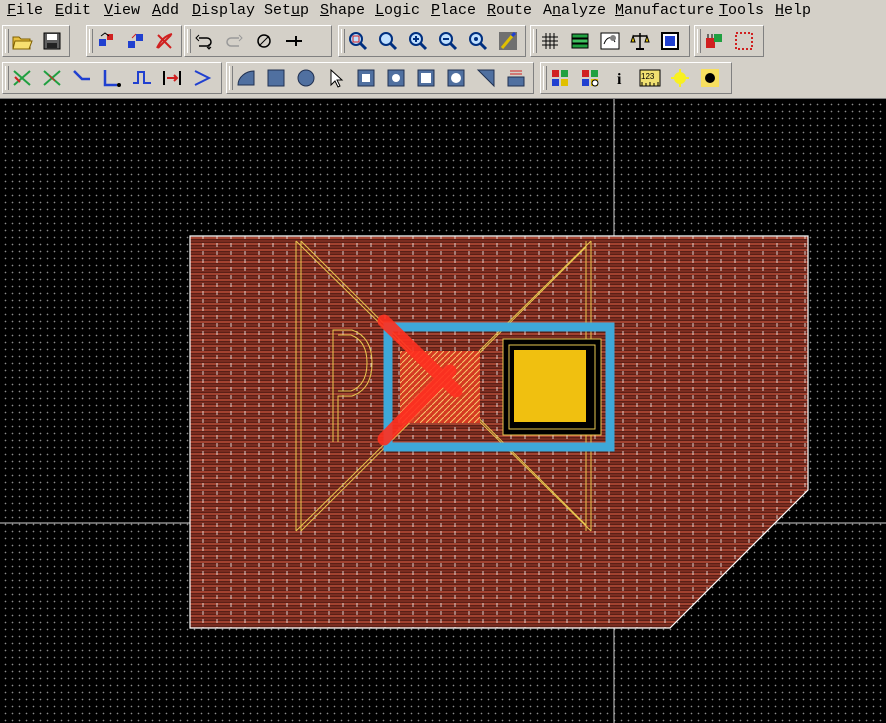 This screenshot has width=886, height=723. I want to click on balance-button, so click(640, 41).